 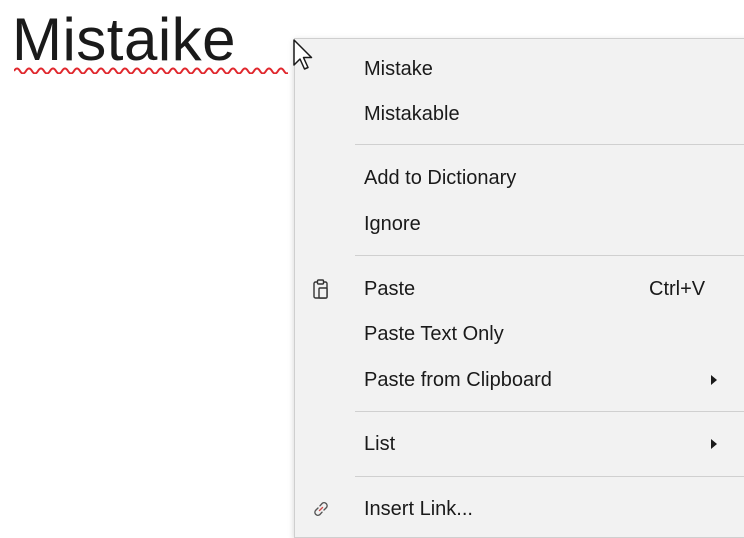 I want to click on clipboard-icon, so click(x=320, y=289).